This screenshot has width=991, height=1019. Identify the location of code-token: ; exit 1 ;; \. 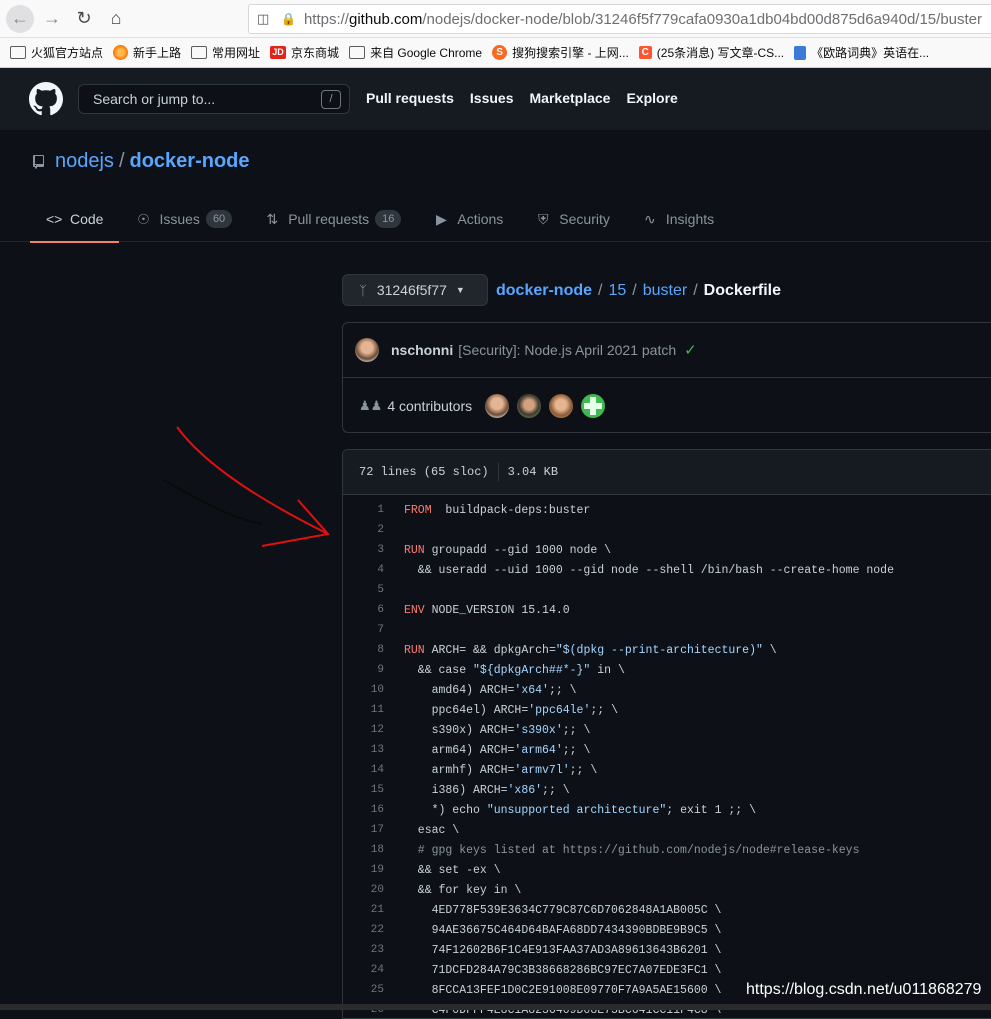
(711, 810).